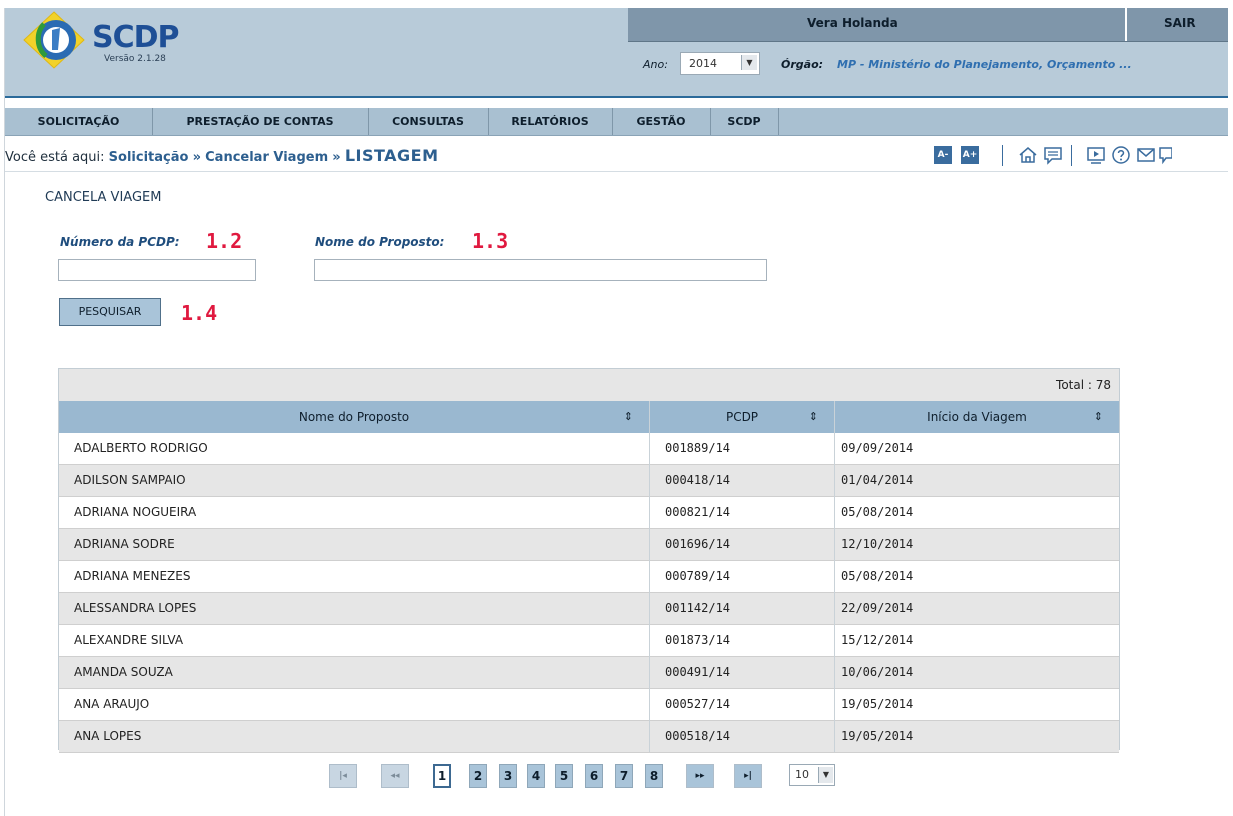 The image size is (1233, 816). I want to click on table-row: ANA ARAUJO 000527/14 19/05/2014, so click(589, 705).